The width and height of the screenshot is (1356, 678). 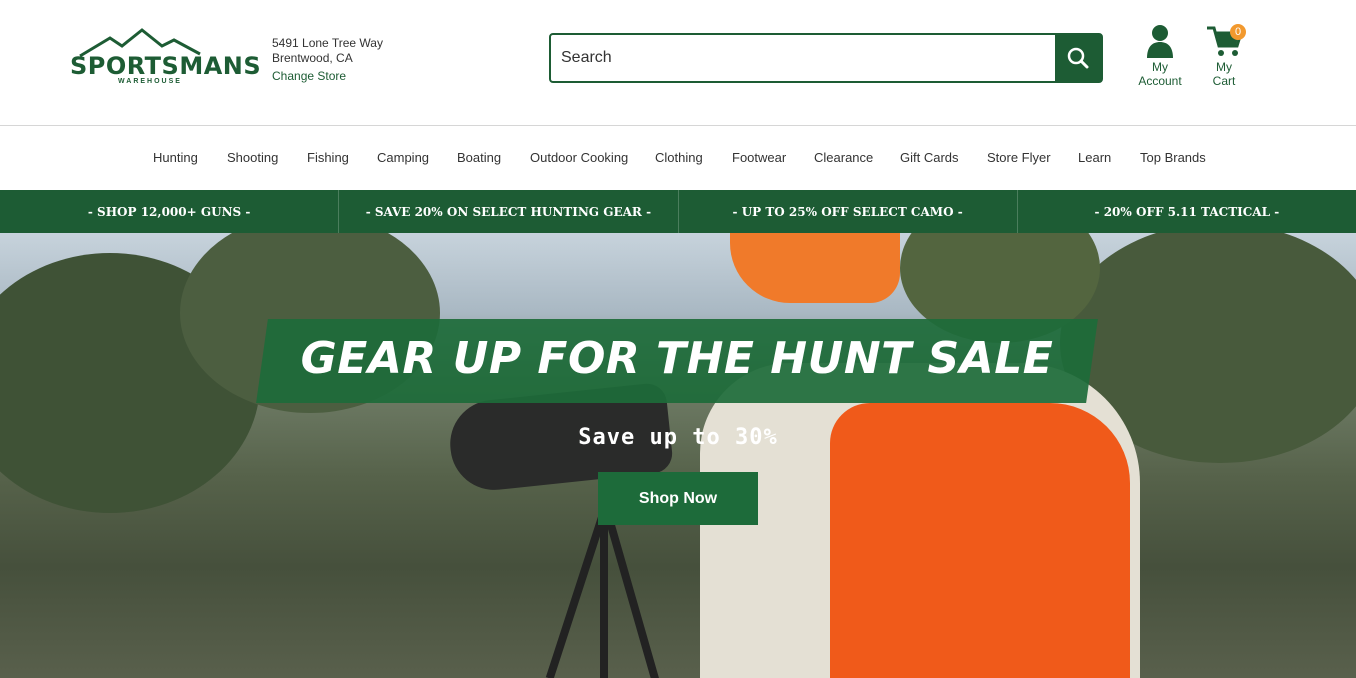 I want to click on my-cart-link: 0 My Cart, so click(x=1224, y=56).